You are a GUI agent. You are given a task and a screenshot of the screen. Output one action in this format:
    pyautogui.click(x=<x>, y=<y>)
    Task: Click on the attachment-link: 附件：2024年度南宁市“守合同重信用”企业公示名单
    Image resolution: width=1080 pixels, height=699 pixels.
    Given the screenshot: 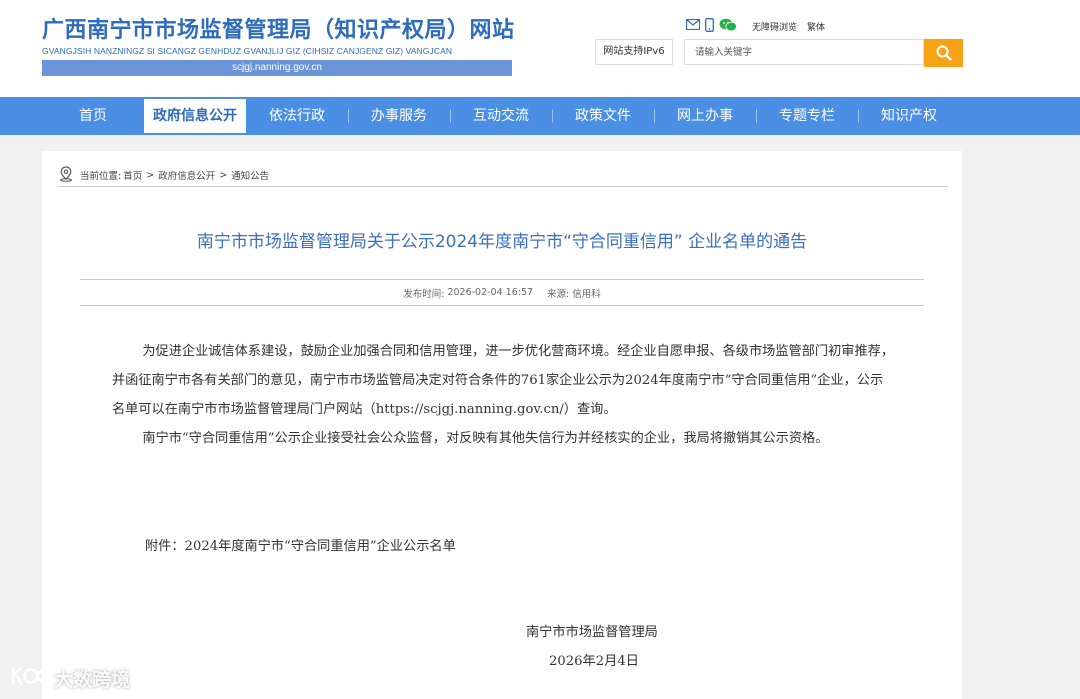 What is the action you would take?
    pyautogui.click(x=300, y=544)
    